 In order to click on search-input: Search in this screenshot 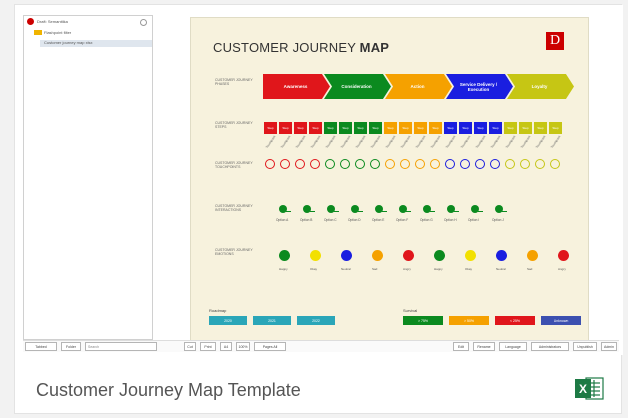, I will do `click(121, 346)`.